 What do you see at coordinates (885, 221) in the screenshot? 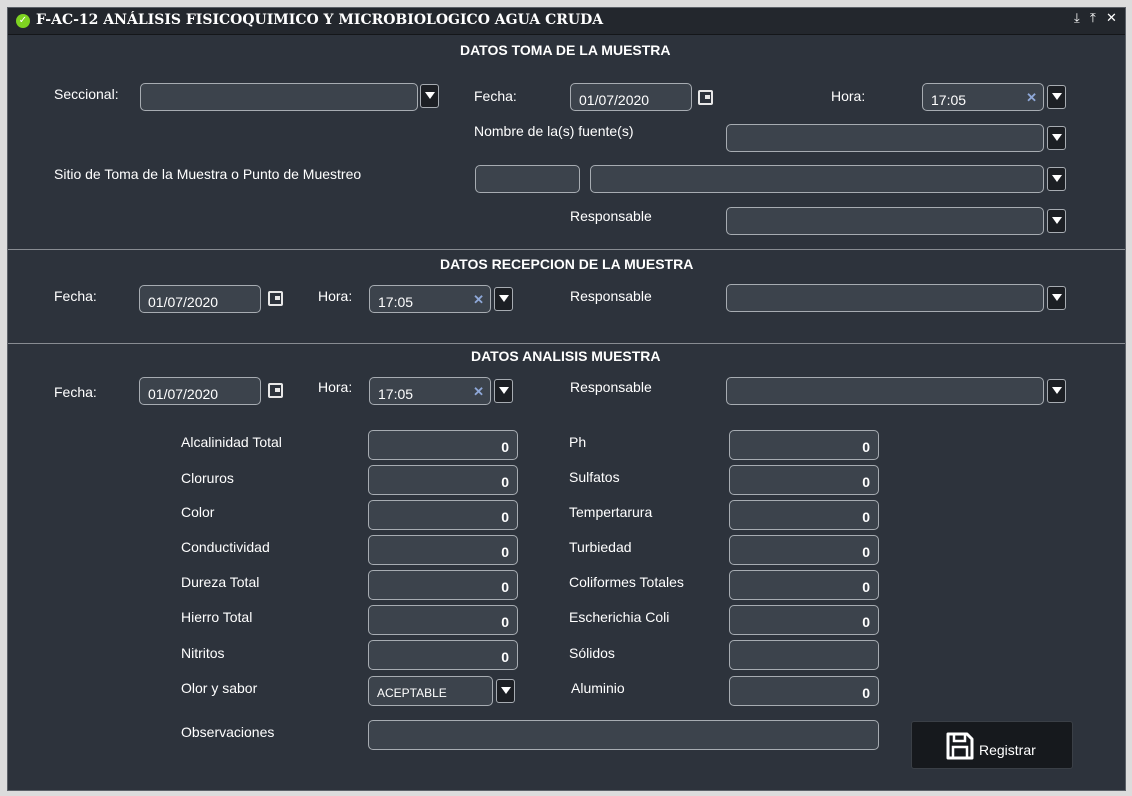
I see `responsable-select-toma` at bounding box center [885, 221].